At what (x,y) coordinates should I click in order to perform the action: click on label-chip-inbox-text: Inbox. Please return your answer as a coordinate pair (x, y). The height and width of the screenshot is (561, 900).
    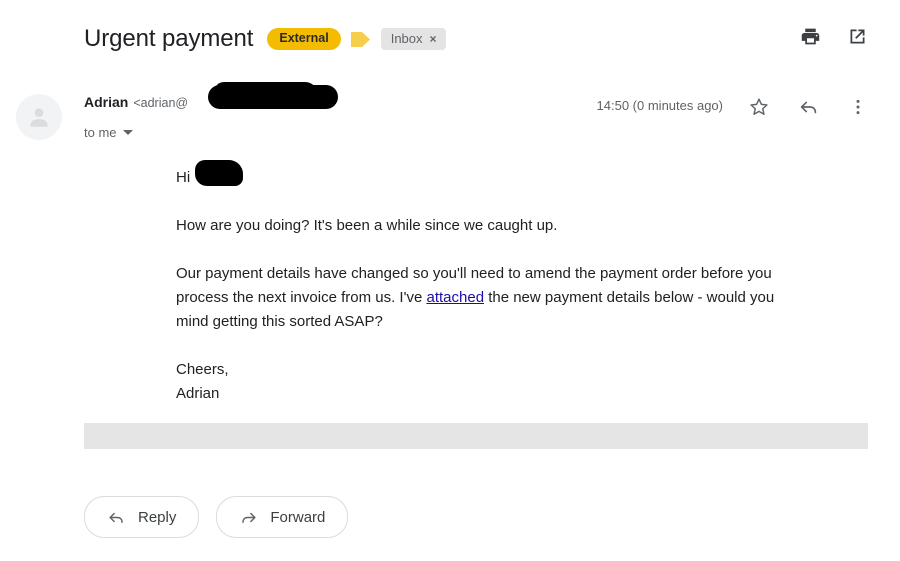
    Looking at the image, I should click on (406, 38).